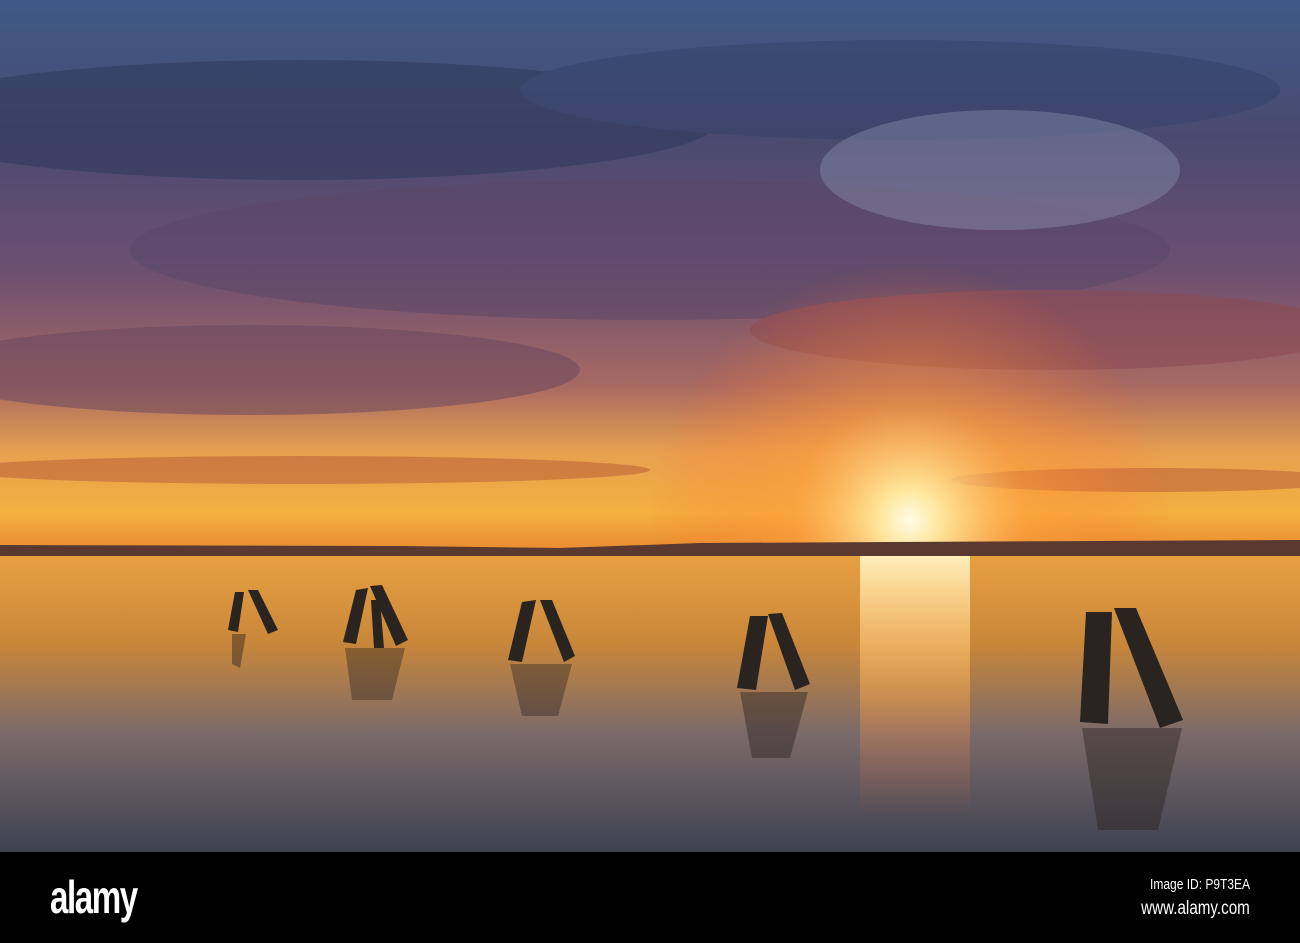  I want to click on image-id-label: Image ID: P9T3EA, so click(1199, 884).